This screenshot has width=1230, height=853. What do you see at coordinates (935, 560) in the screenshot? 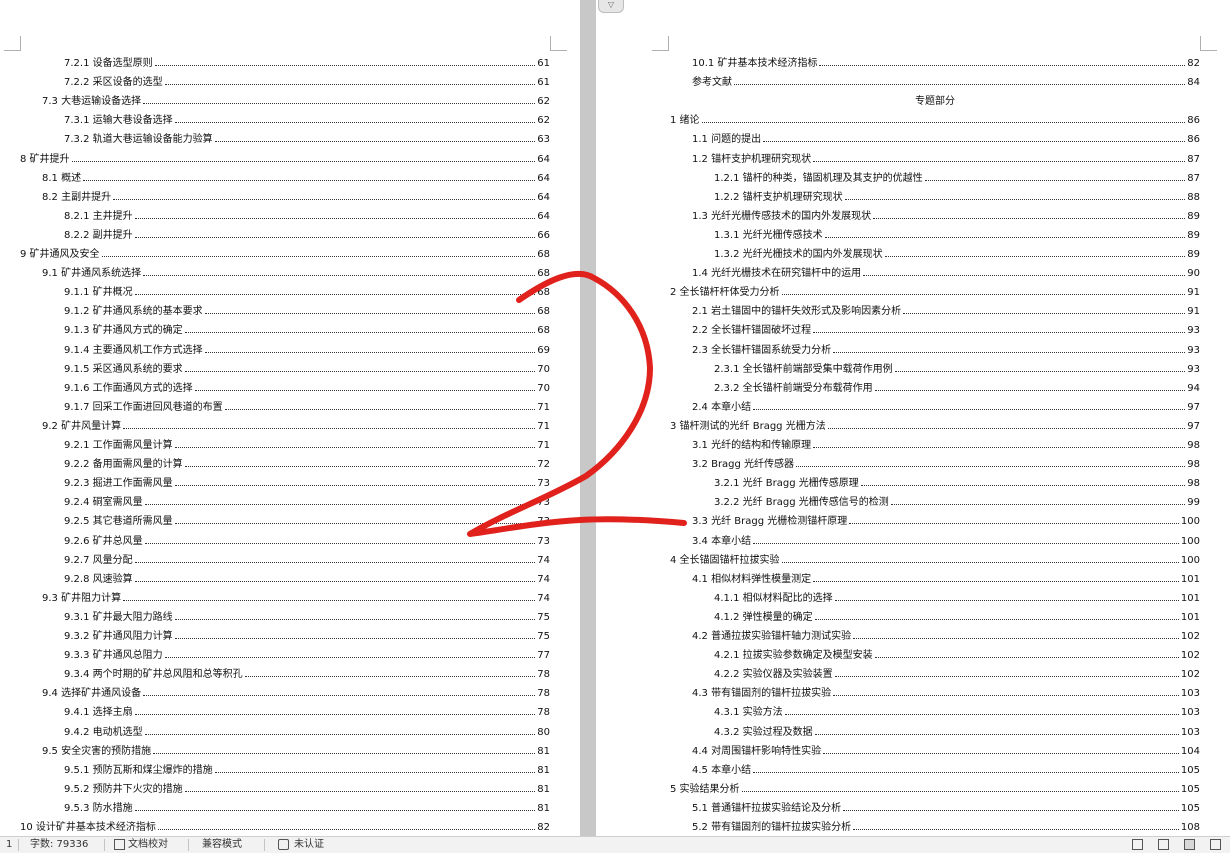
I see `toc-entry: 4 全长锚固锚杆拉拔实验 100` at bounding box center [935, 560].